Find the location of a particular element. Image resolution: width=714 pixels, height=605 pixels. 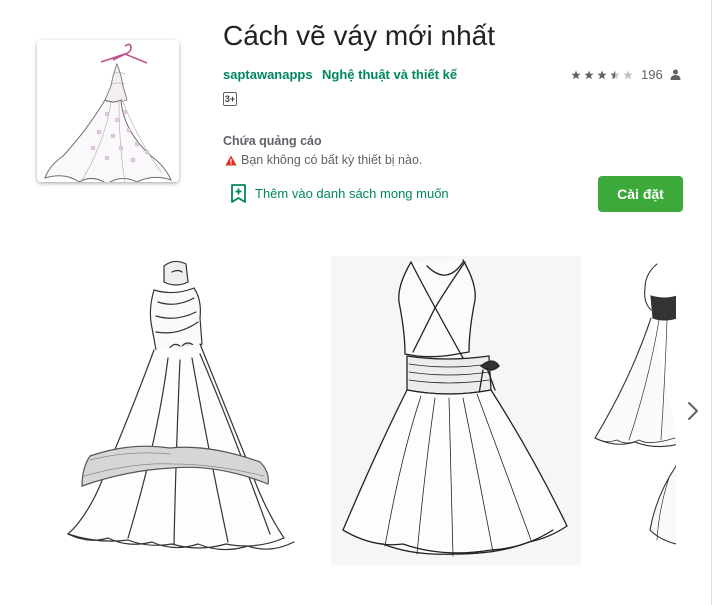

rating-summary: 196 is located at coordinates (626, 74).